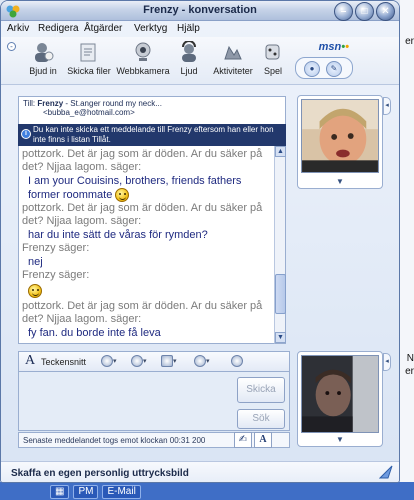  I want to click on contact-picture-tab-icon: ●, so click(312, 69).